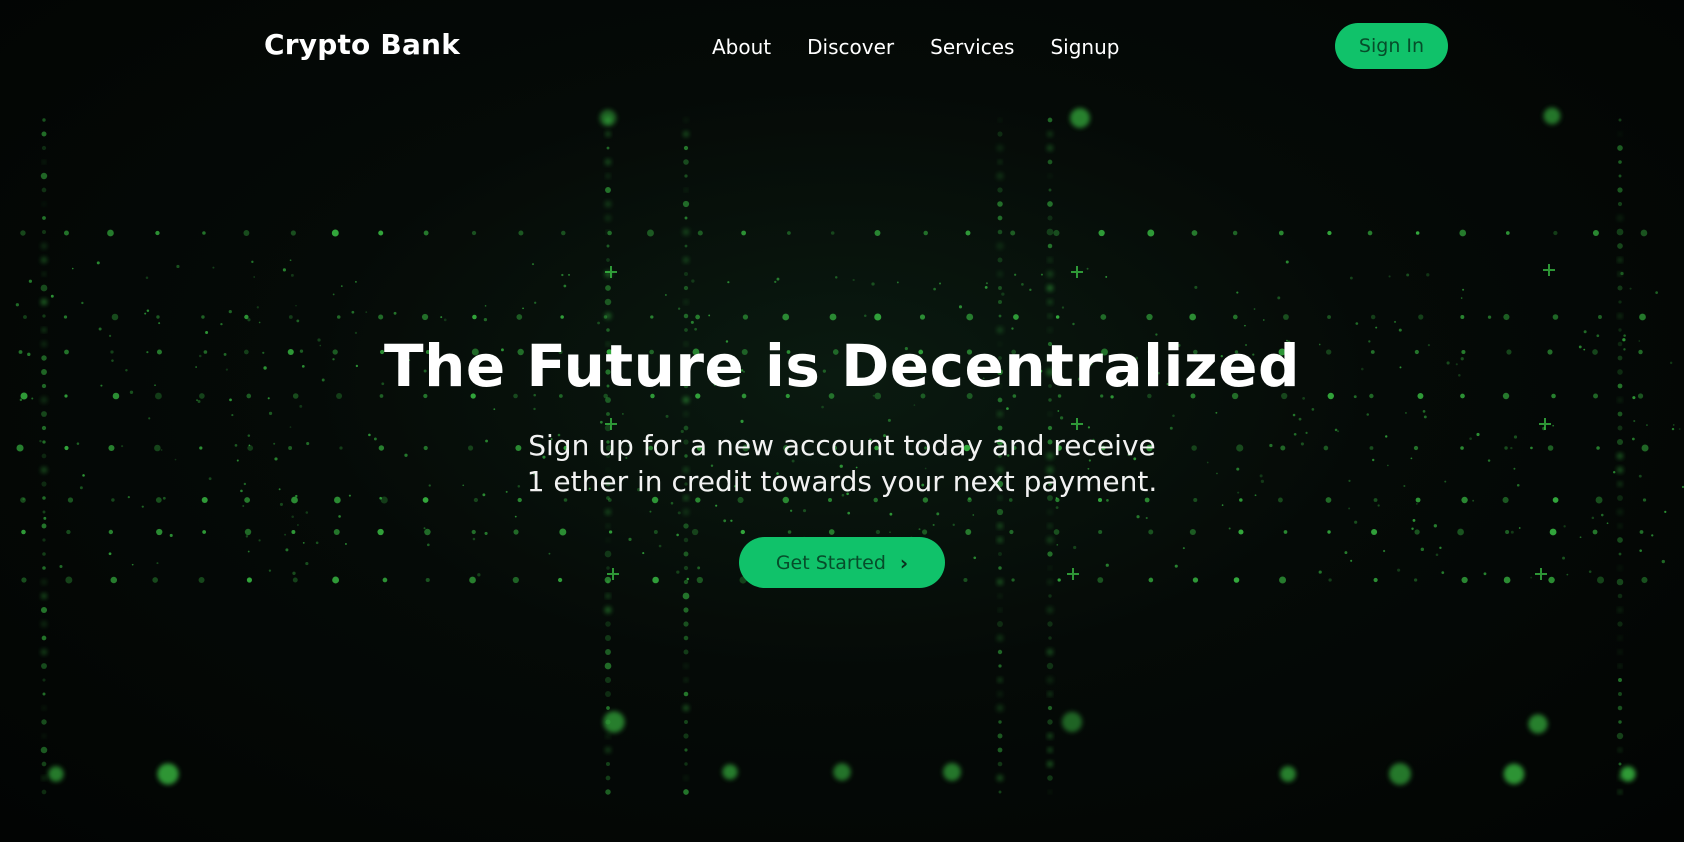 The height and width of the screenshot is (842, 1684). Describe the element at coordinates (741, 47) in the screenshot. I see `nav-link-about: About` at that location.